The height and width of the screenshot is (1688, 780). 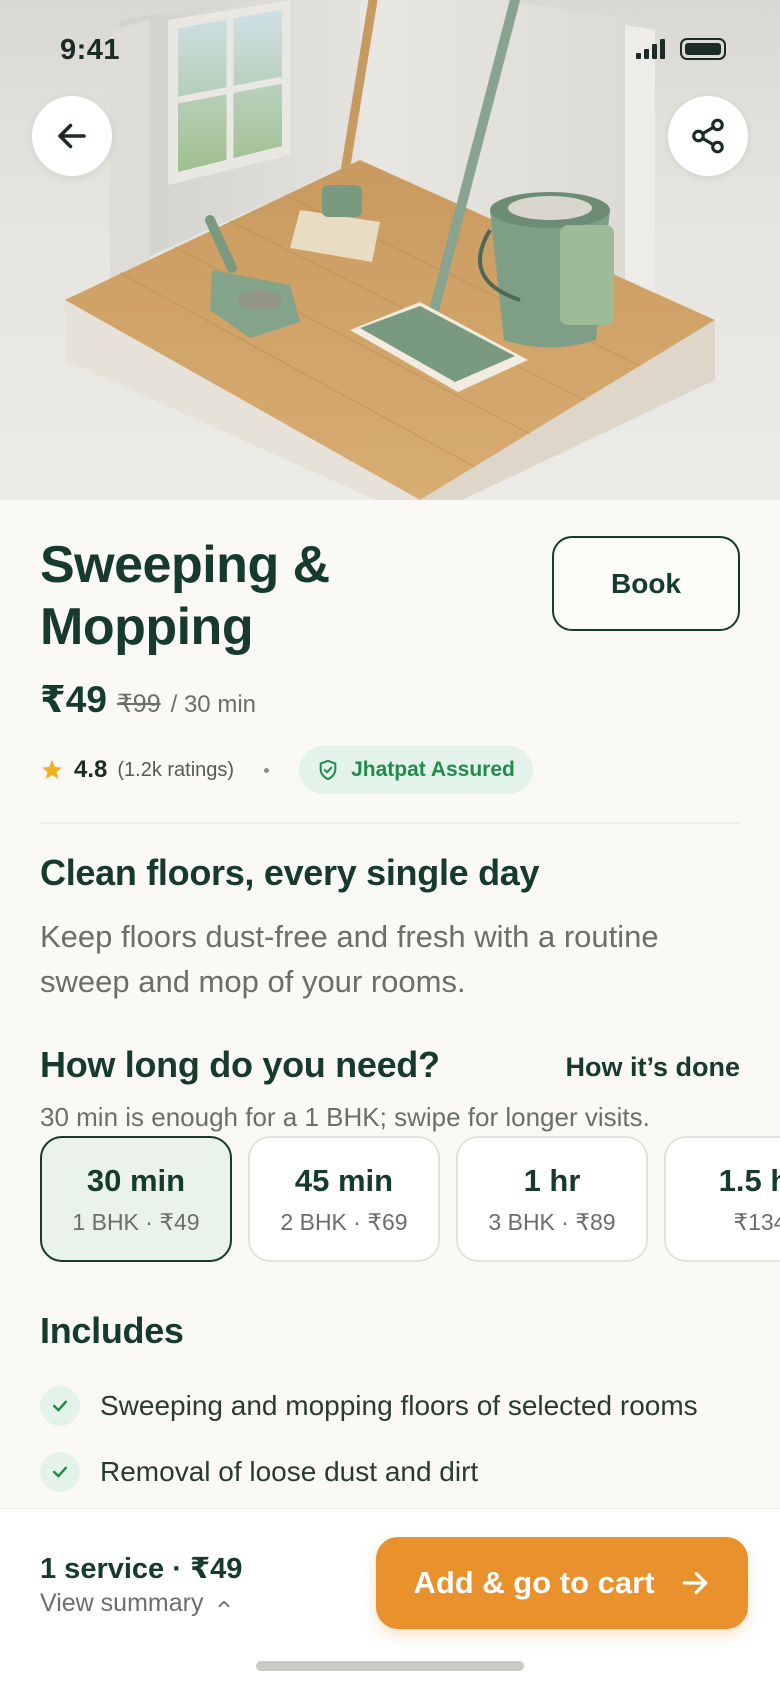 I want to click on how-its-done-link: How it’s done, so click(x=653, y=1067).